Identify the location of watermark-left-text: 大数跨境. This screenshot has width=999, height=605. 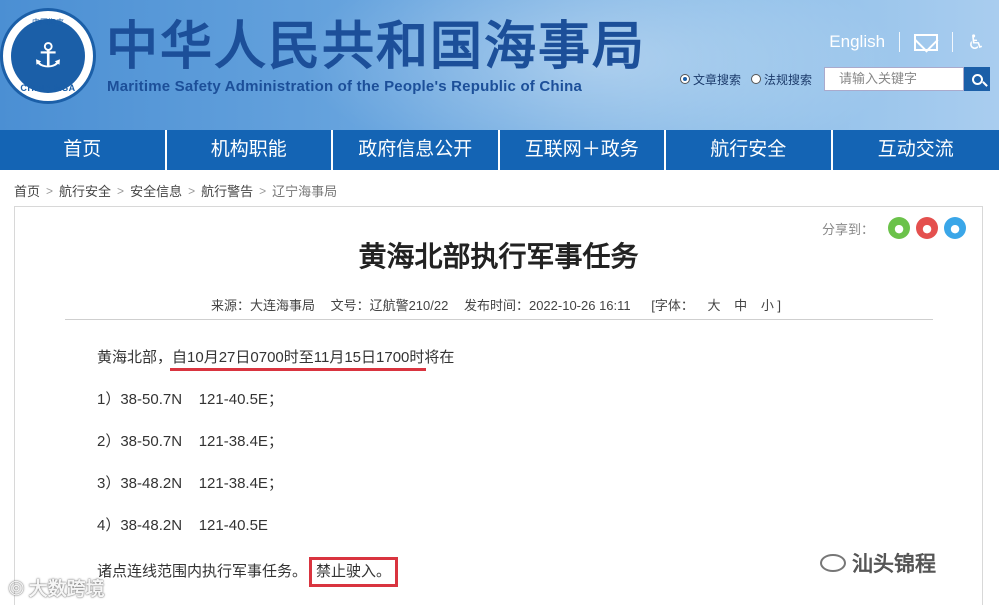
(66, 589).